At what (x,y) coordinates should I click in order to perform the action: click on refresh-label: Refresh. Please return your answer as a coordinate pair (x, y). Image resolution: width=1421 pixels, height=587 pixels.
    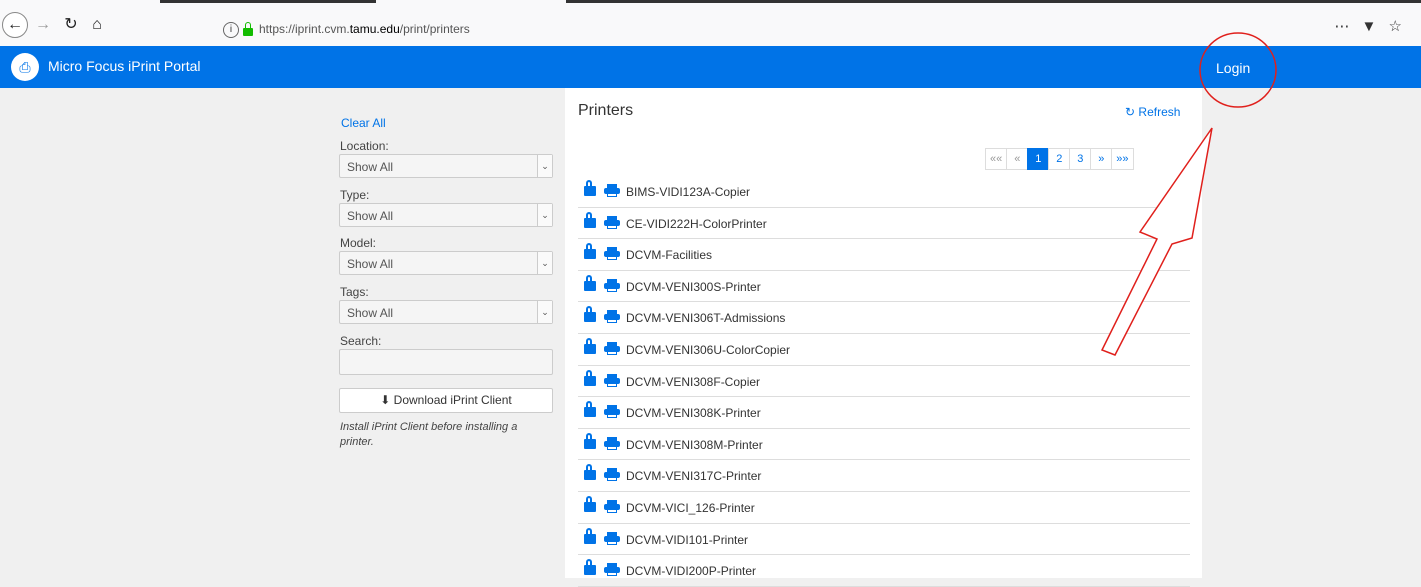
    Looking at the image, I should click on (1159, 112).